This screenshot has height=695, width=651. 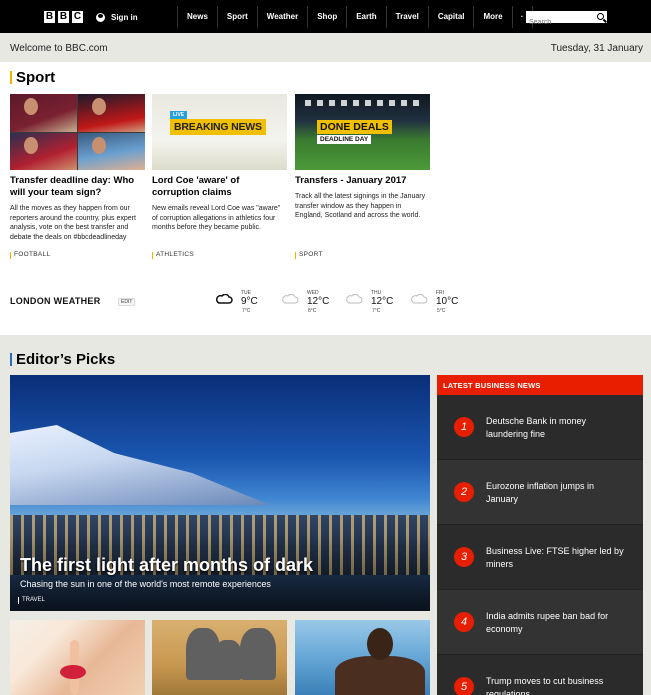 What do you see at coordinates (464, 622) in the screenshot?
I see `item-number: 4` at bounding box center [464, 622].